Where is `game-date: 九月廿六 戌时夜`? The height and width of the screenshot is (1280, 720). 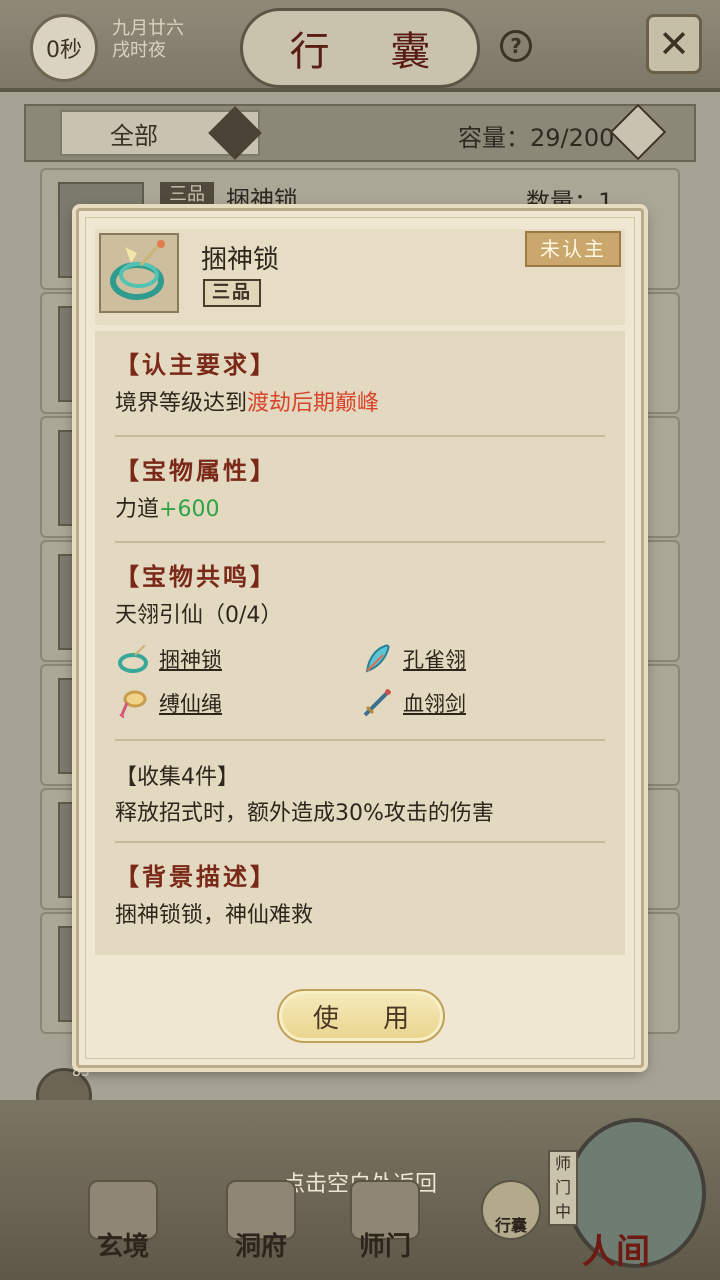
game-date: 九月廿六 戌时夜 is located at coordinates (148, 40).